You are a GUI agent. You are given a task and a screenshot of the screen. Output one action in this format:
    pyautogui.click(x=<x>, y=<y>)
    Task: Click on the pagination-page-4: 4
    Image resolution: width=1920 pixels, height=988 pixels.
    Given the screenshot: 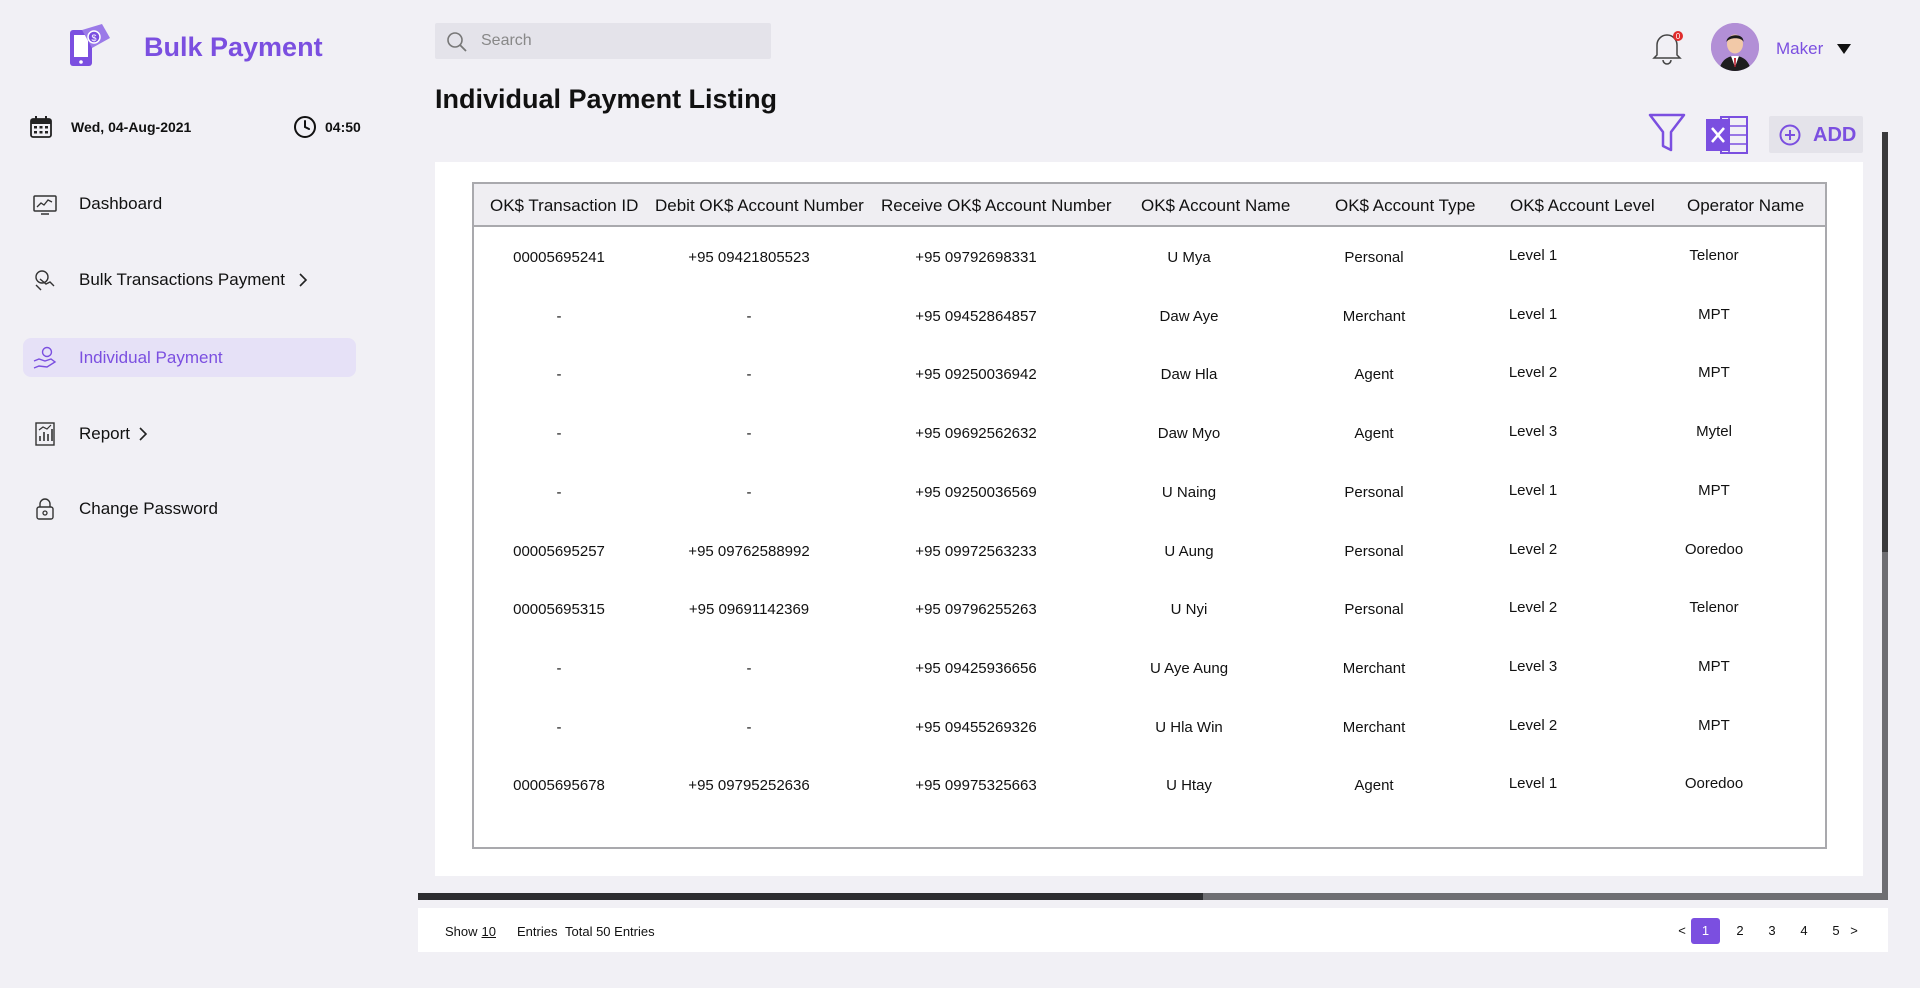 What is the action you would take?
    pyautogui.click(x=1804, y=931)
    